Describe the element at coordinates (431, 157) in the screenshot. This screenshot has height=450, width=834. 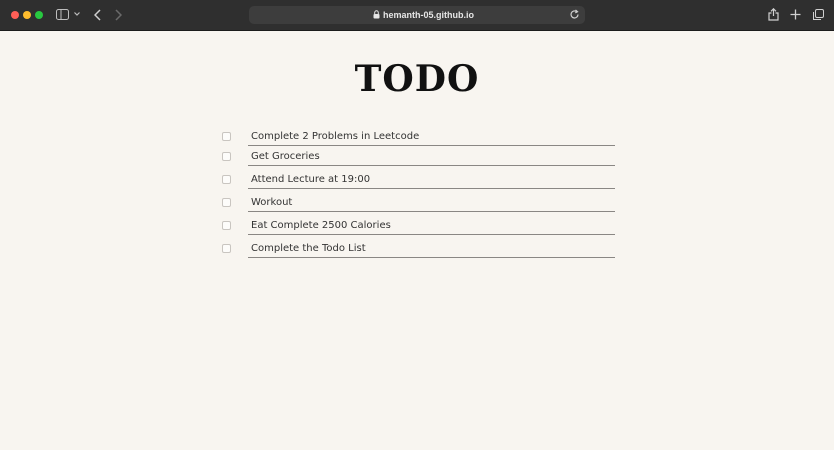
I see `todo-text: Get Groceries` at that location.